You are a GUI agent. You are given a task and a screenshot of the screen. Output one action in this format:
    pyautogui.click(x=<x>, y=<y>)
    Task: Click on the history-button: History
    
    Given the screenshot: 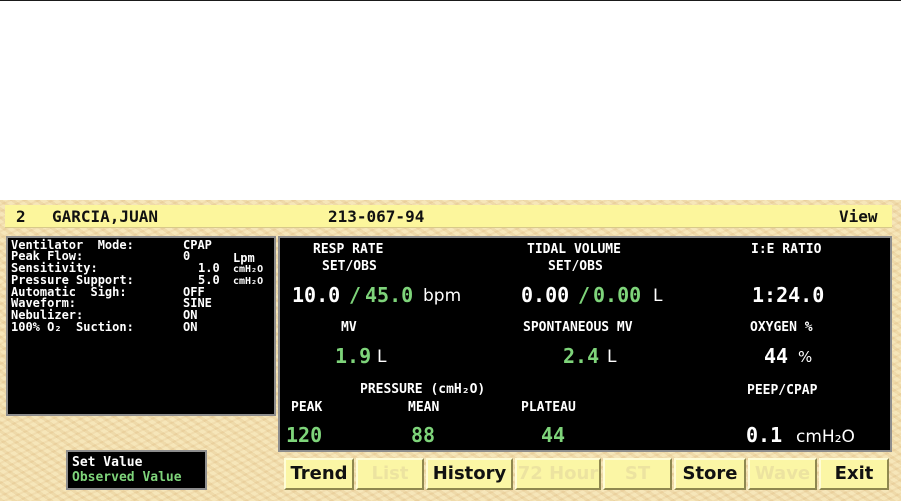 What is the action you would take?
    pyautogui.click(x=469, y=474)
    